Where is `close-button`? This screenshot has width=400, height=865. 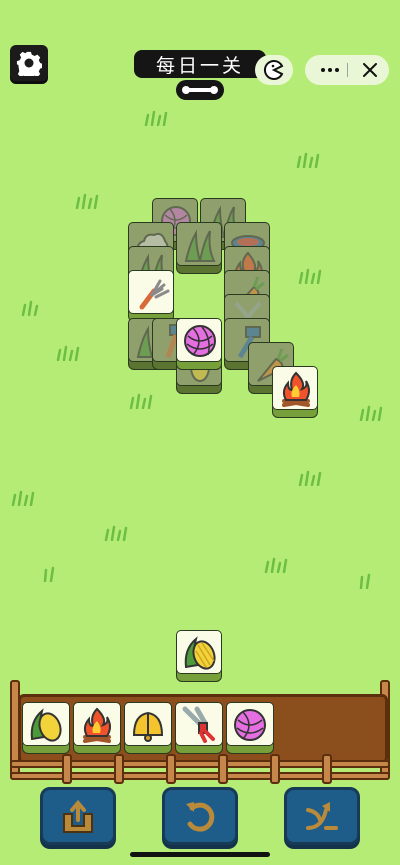 close-button is located at coordinates (370, 70).